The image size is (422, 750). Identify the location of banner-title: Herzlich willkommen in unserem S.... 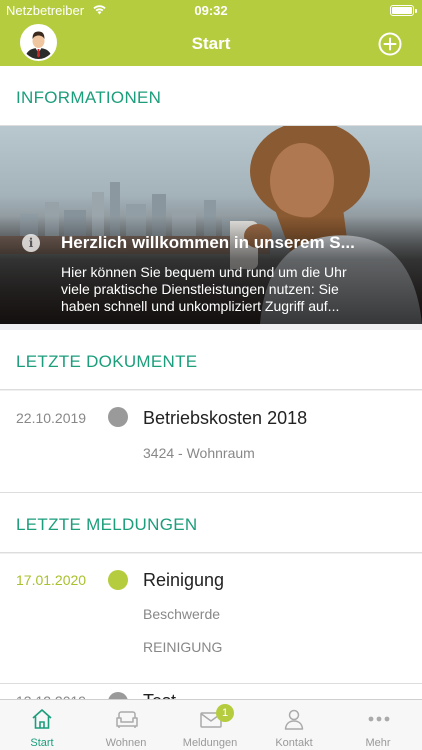
(208, 242).